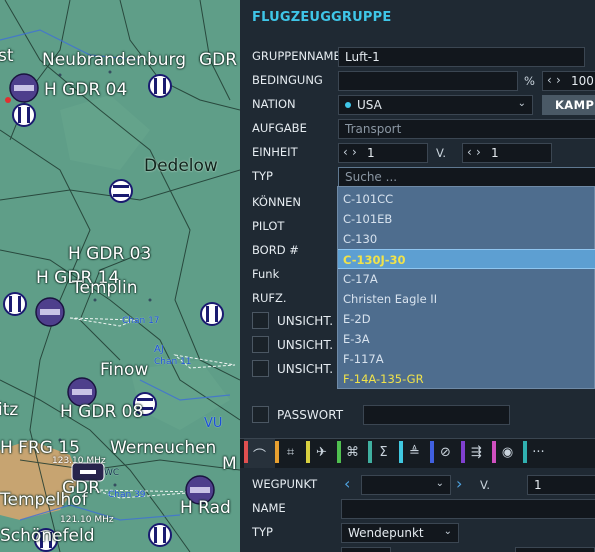 The image size is (595, 552). I want to click on unit-stepper: ‹ › 1, so click(383, 153).